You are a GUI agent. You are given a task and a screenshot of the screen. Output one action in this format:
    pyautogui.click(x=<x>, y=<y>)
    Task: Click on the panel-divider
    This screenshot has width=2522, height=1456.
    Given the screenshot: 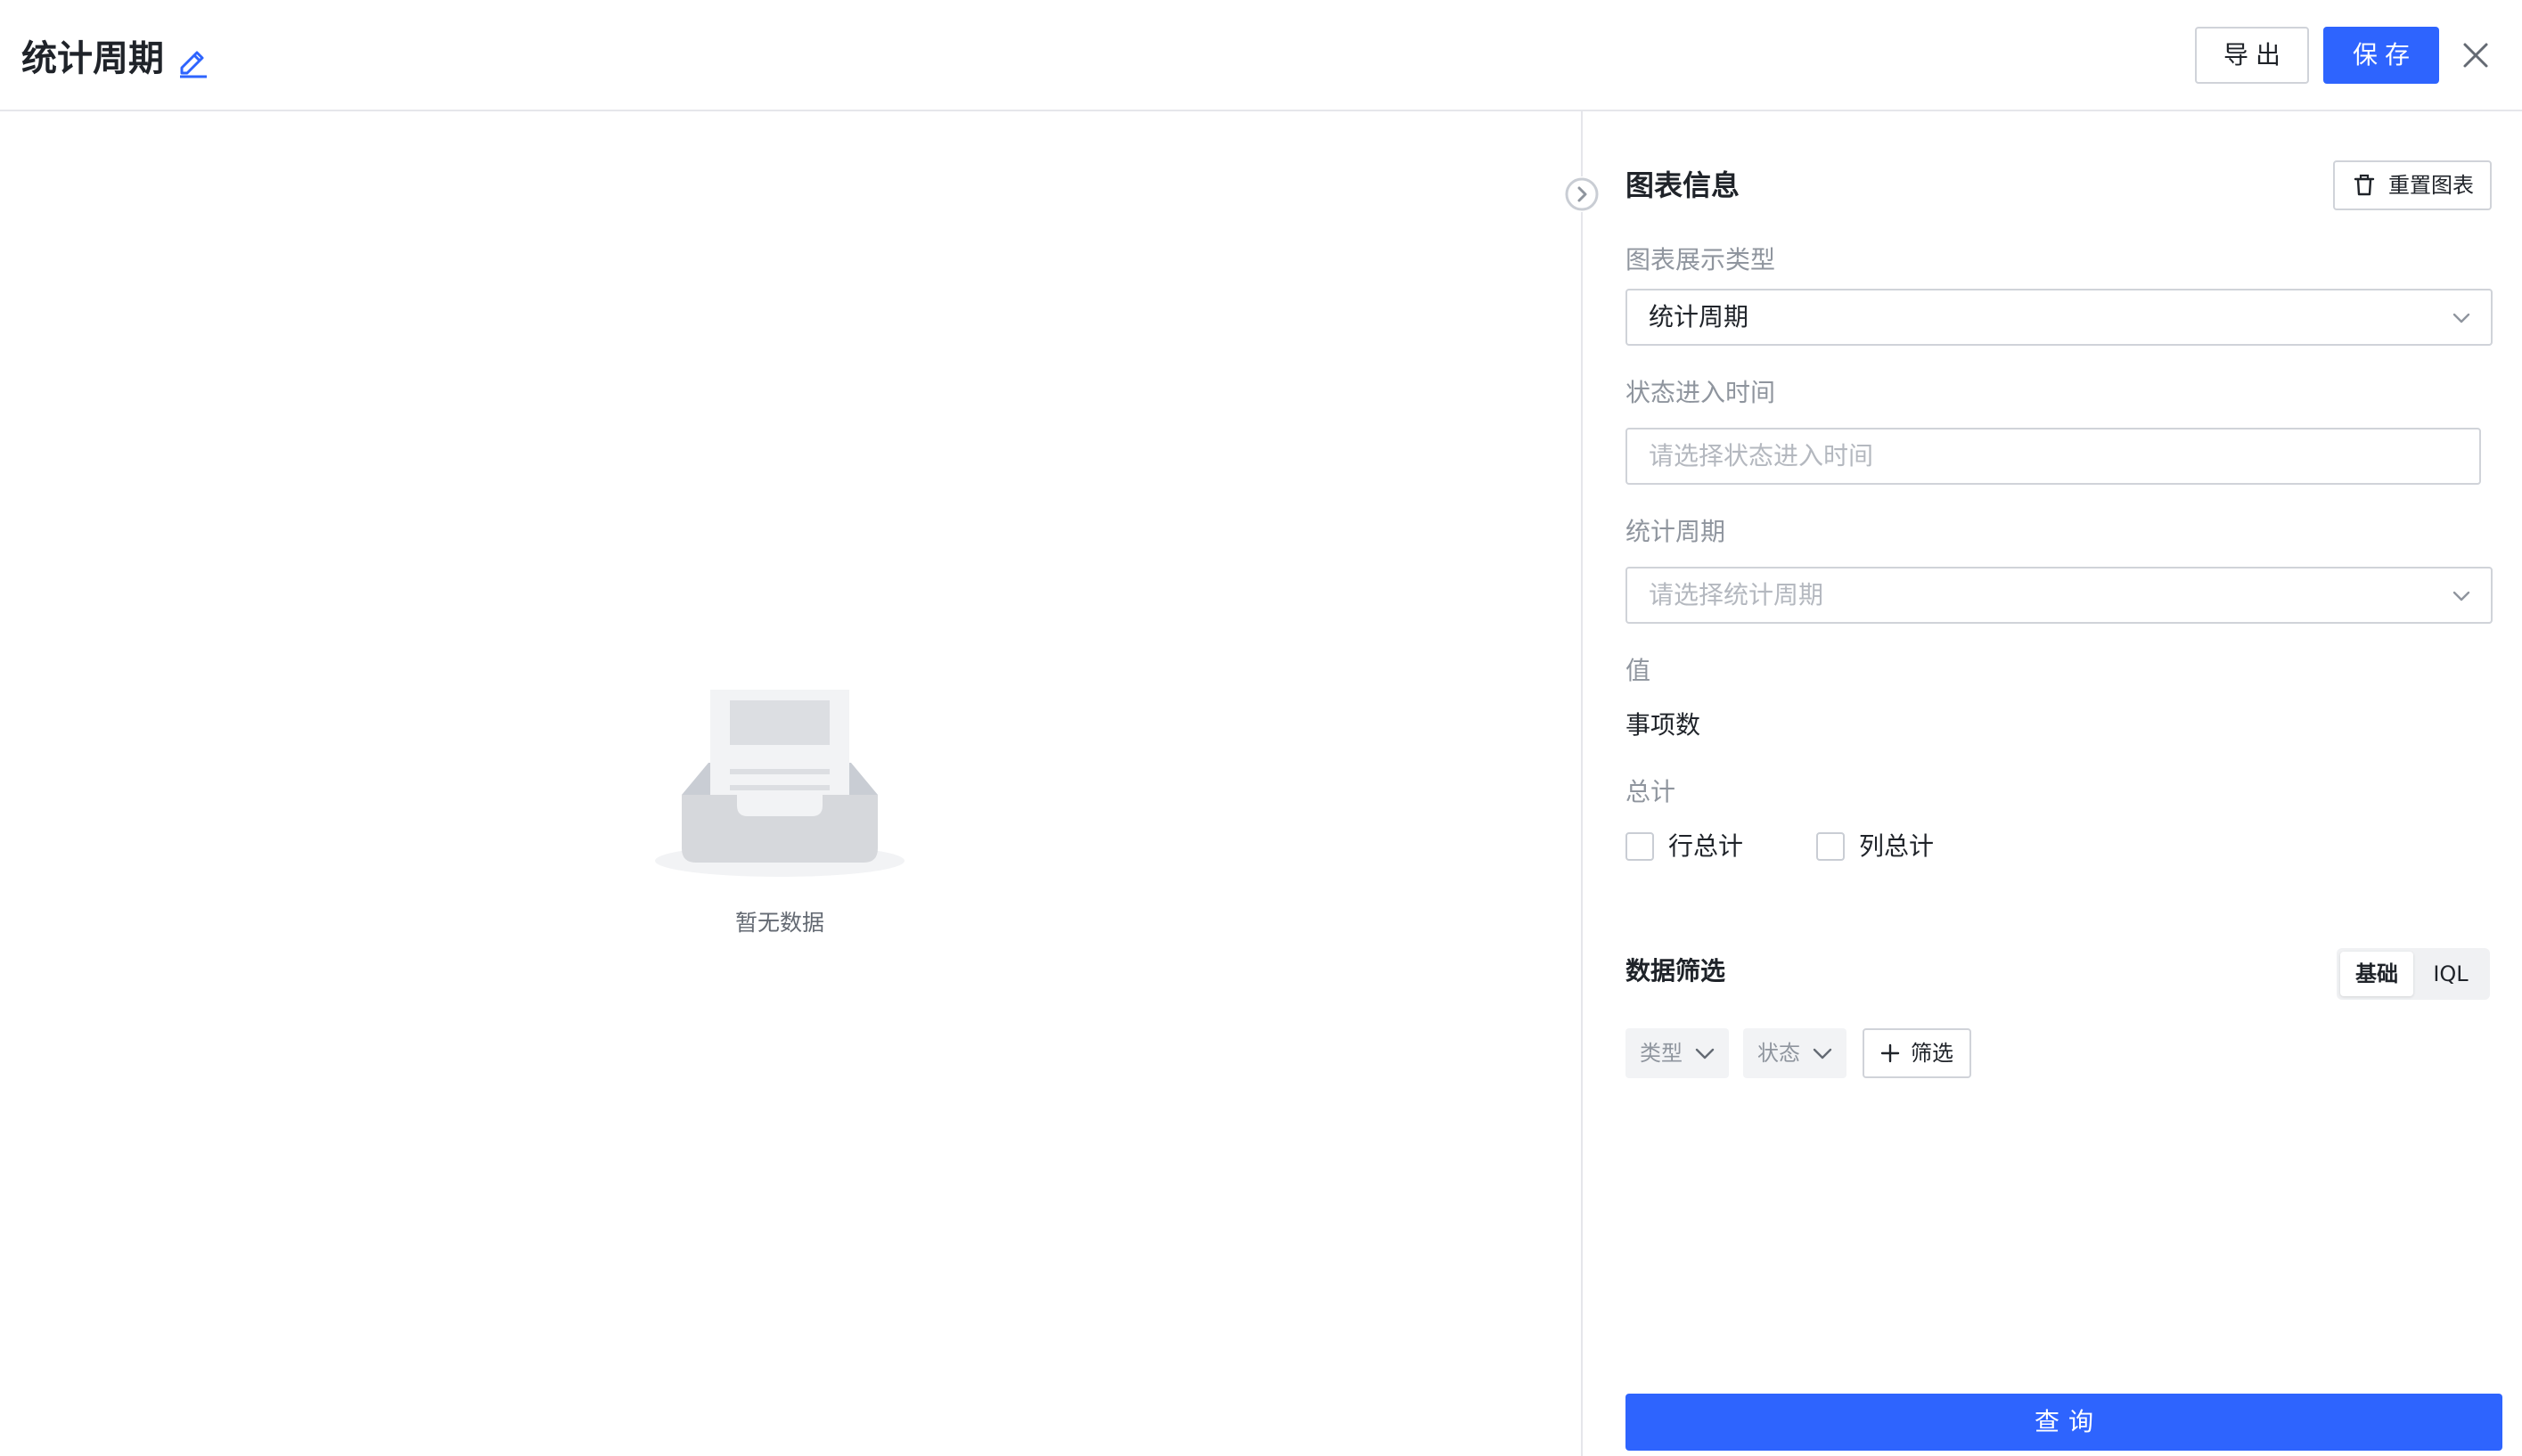 What is the action you would take?
    pyautogui.click(x=1582, y=784)
    